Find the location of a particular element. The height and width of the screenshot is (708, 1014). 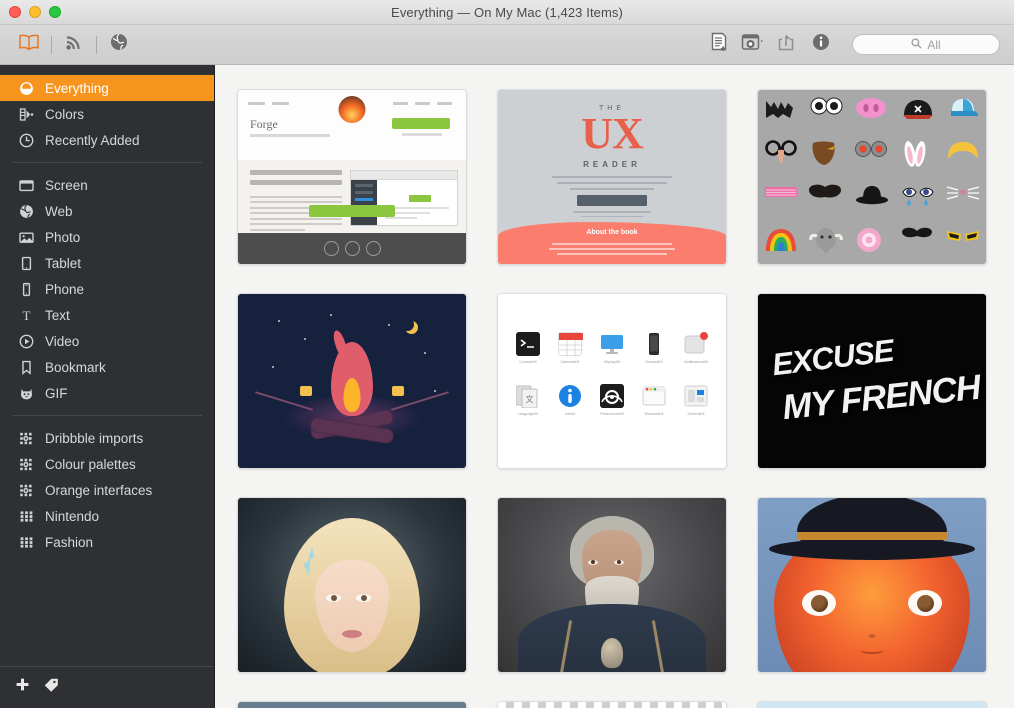

toolbar-left-group is located at coordinates (74, 45).